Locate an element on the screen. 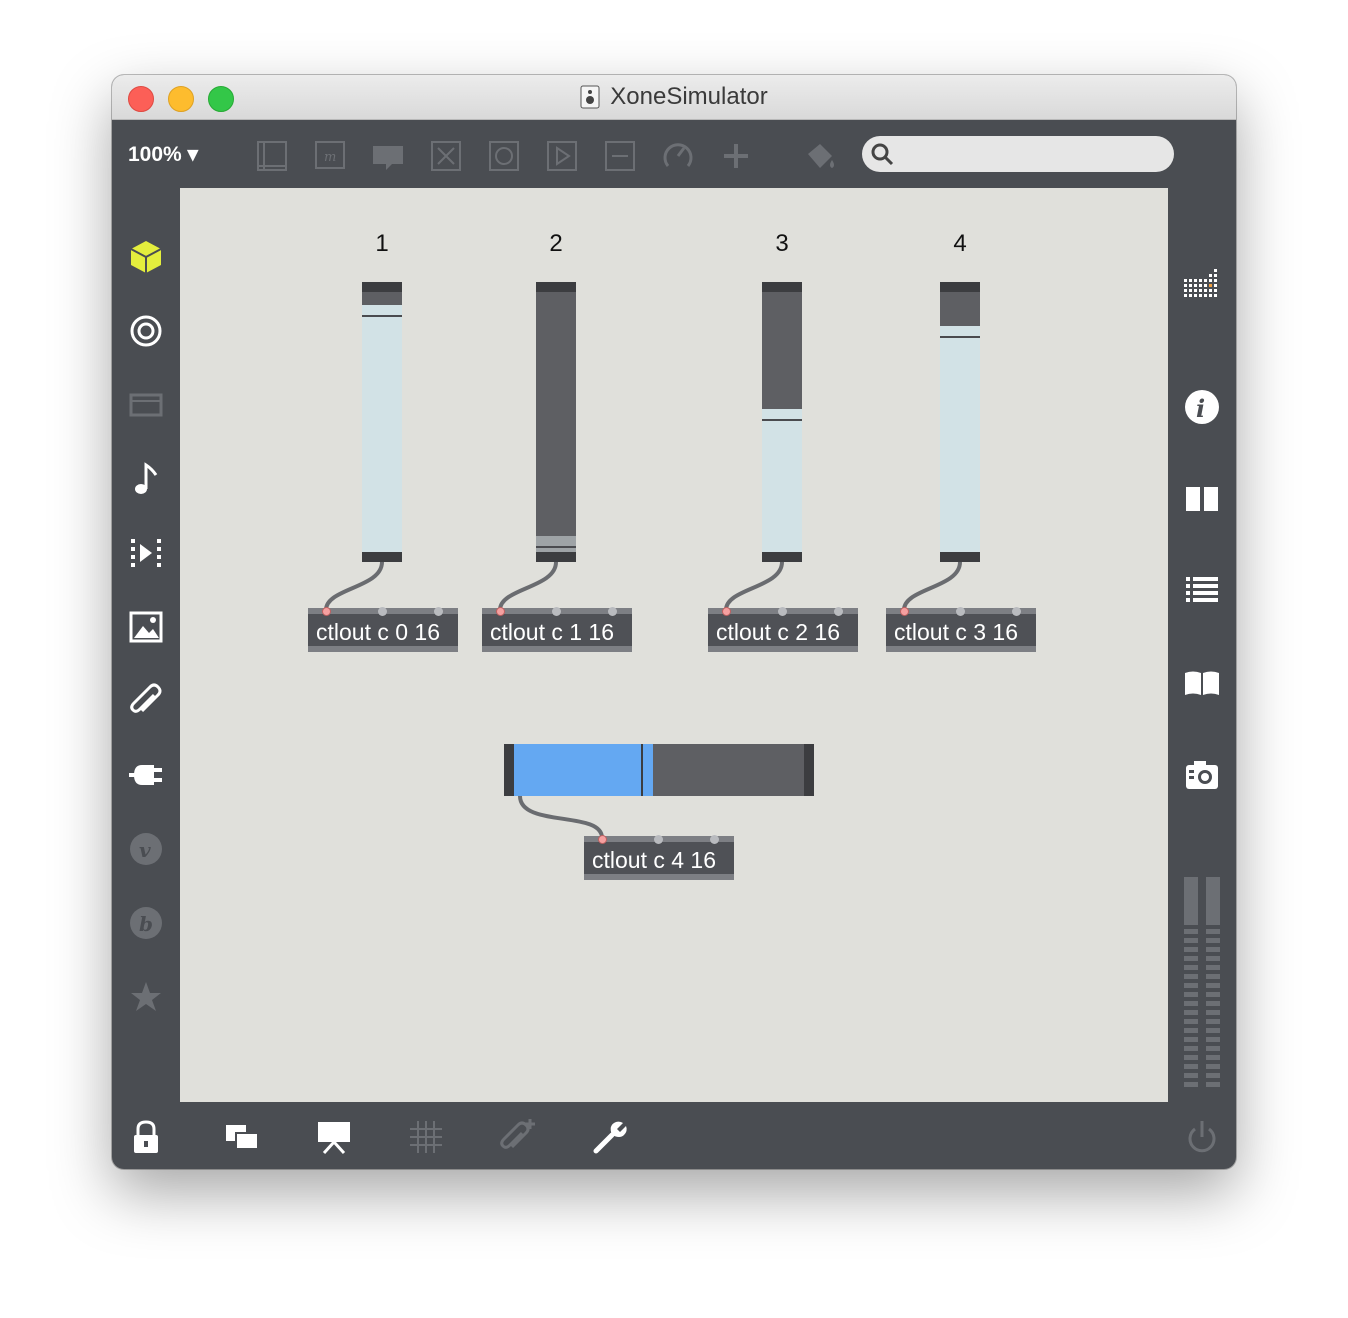 This screenshot has height=1318, width=1348. slider-label-3: 3 is located at coordinates (782, 243).